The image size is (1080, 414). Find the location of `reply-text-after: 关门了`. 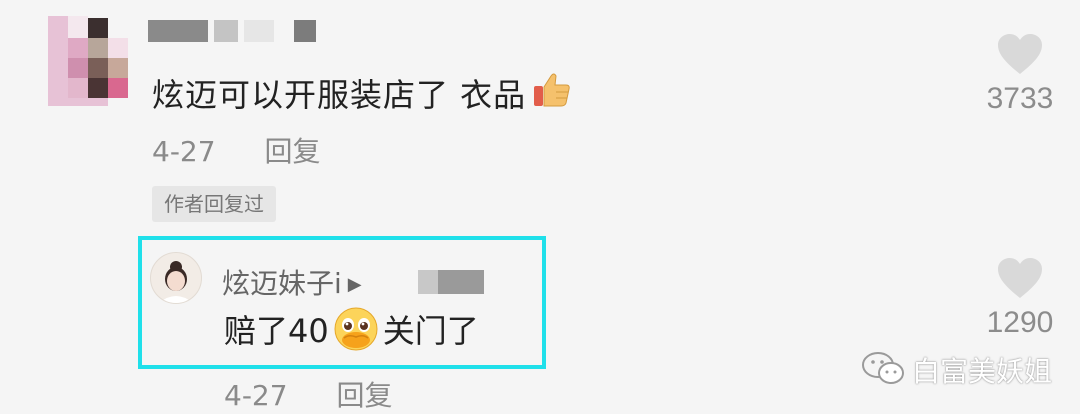

reply-text-after: 关门了 is located at coordinates (430, 331).